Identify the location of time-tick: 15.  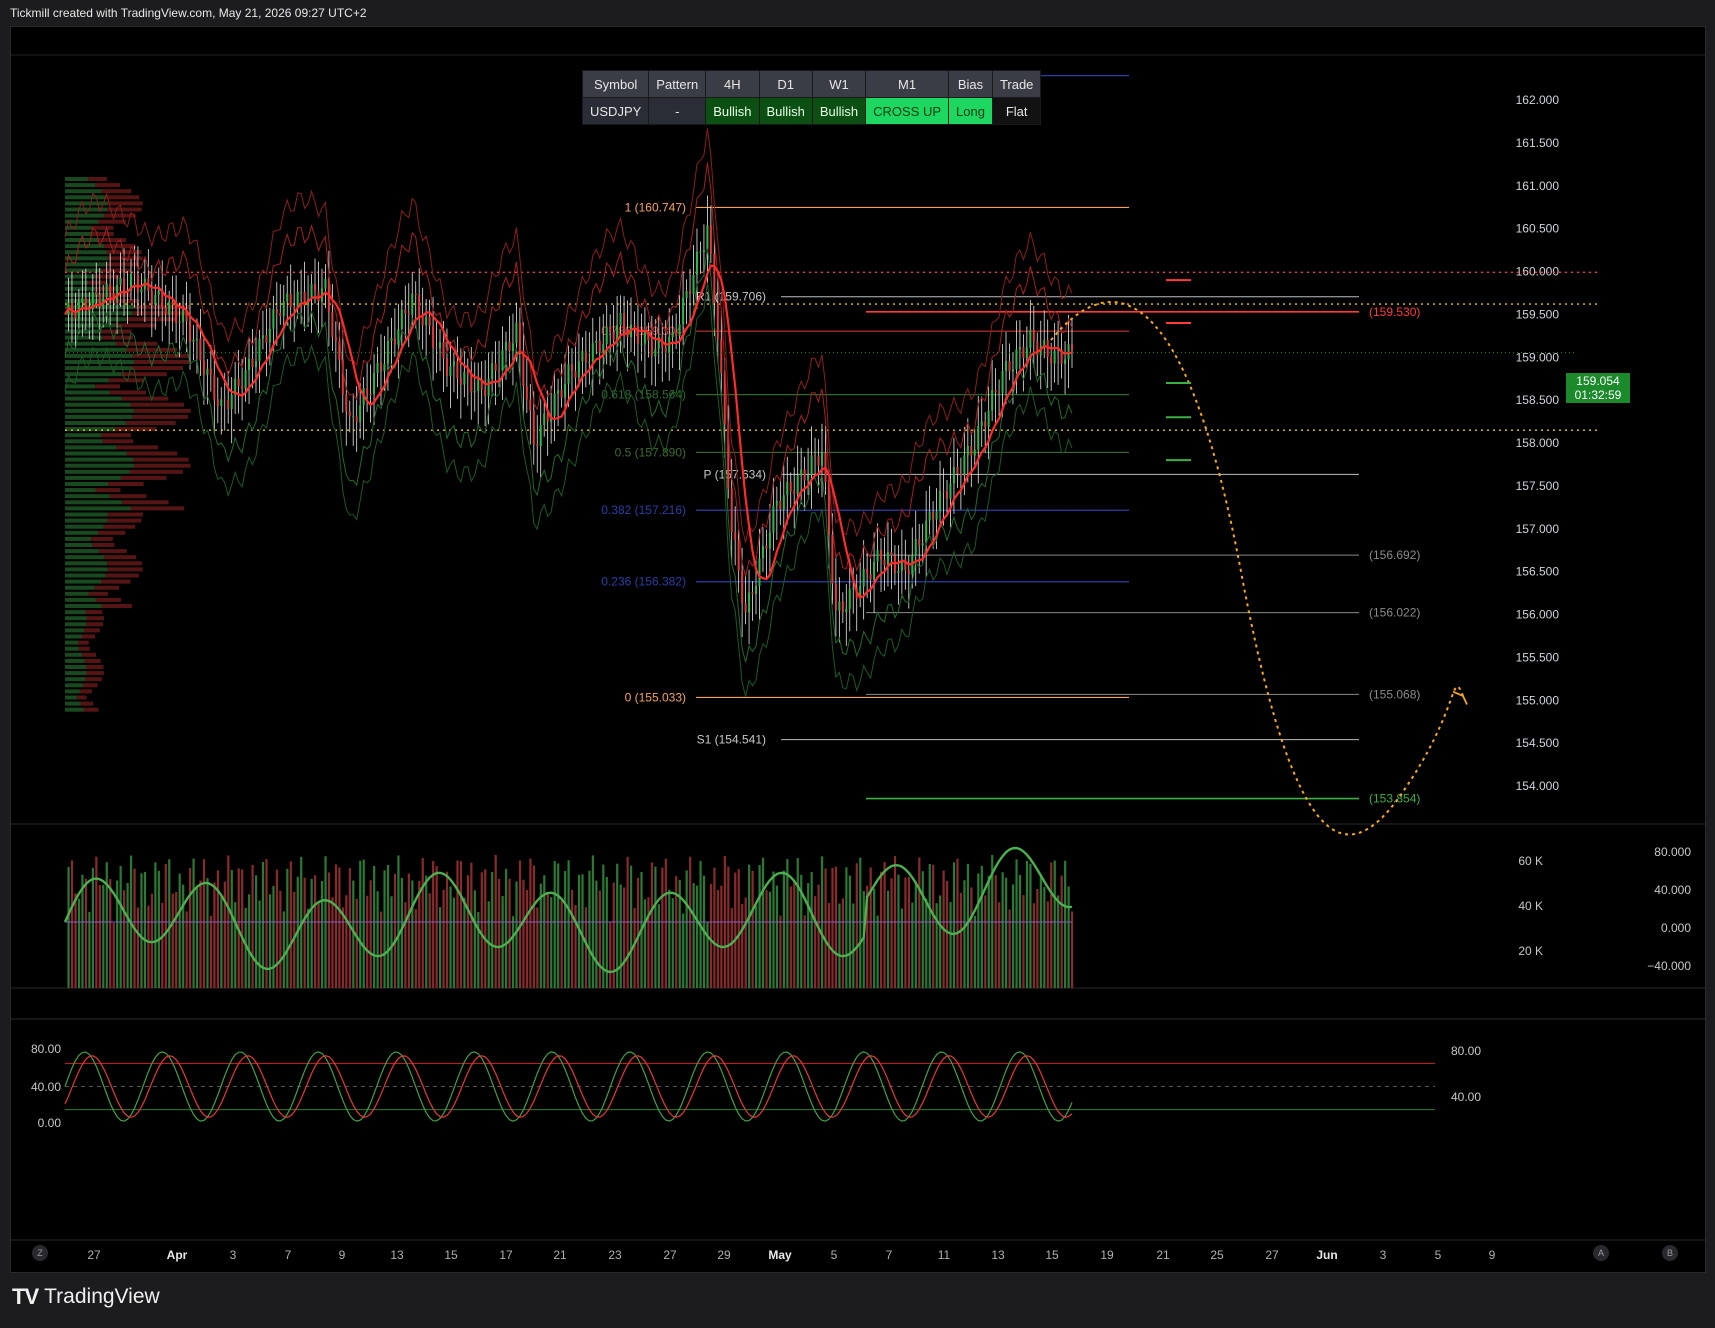
(451, 1255).